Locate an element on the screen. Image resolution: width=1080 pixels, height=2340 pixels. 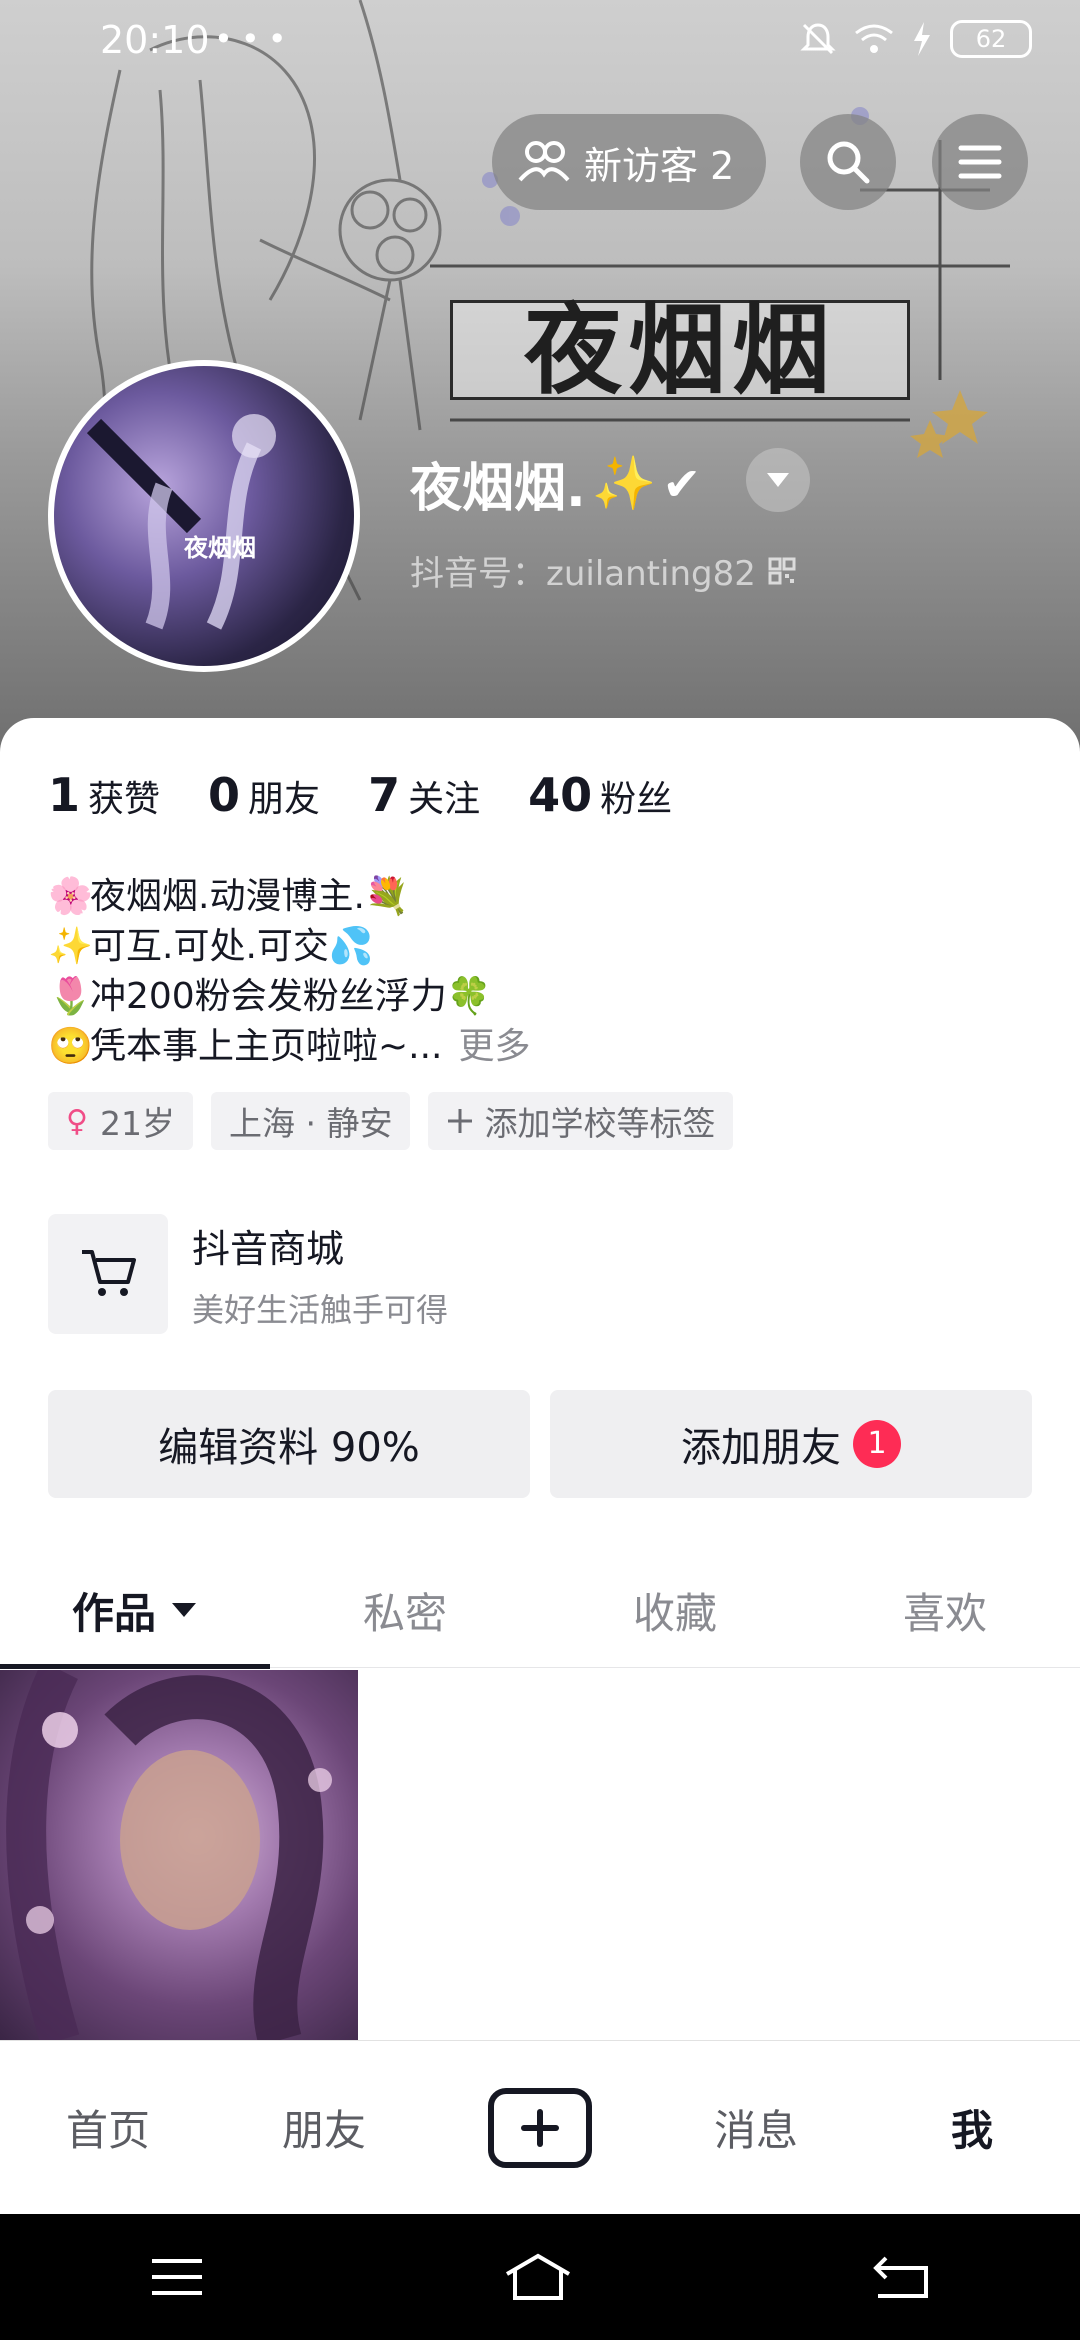
bottom-navigation: 首页 朋友 消息 我 is located at coordinates (540, 2127).